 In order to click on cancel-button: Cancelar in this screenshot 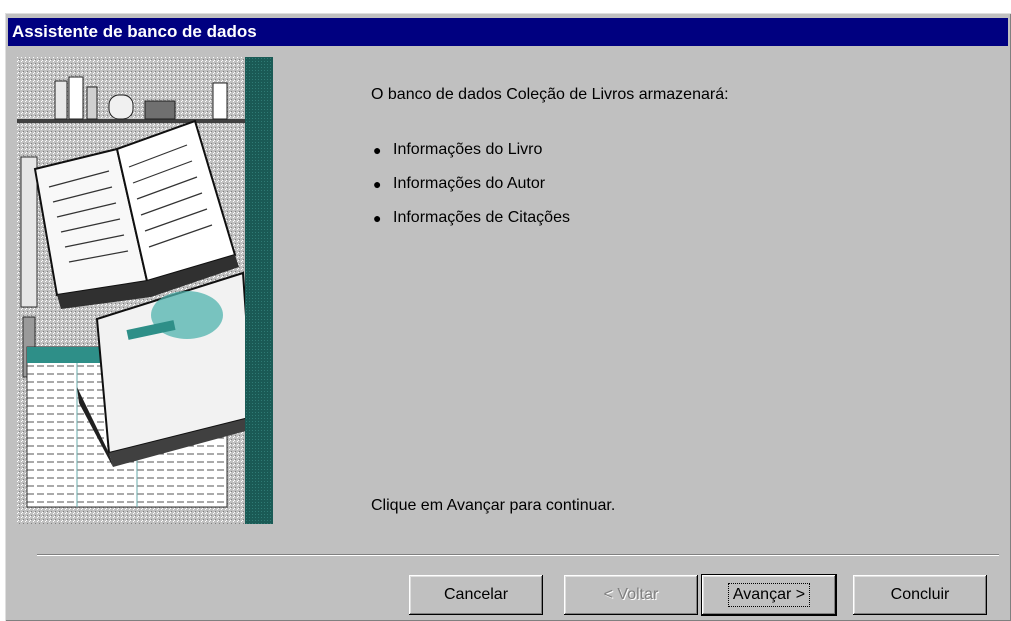, I will do `click(476, 595)`.